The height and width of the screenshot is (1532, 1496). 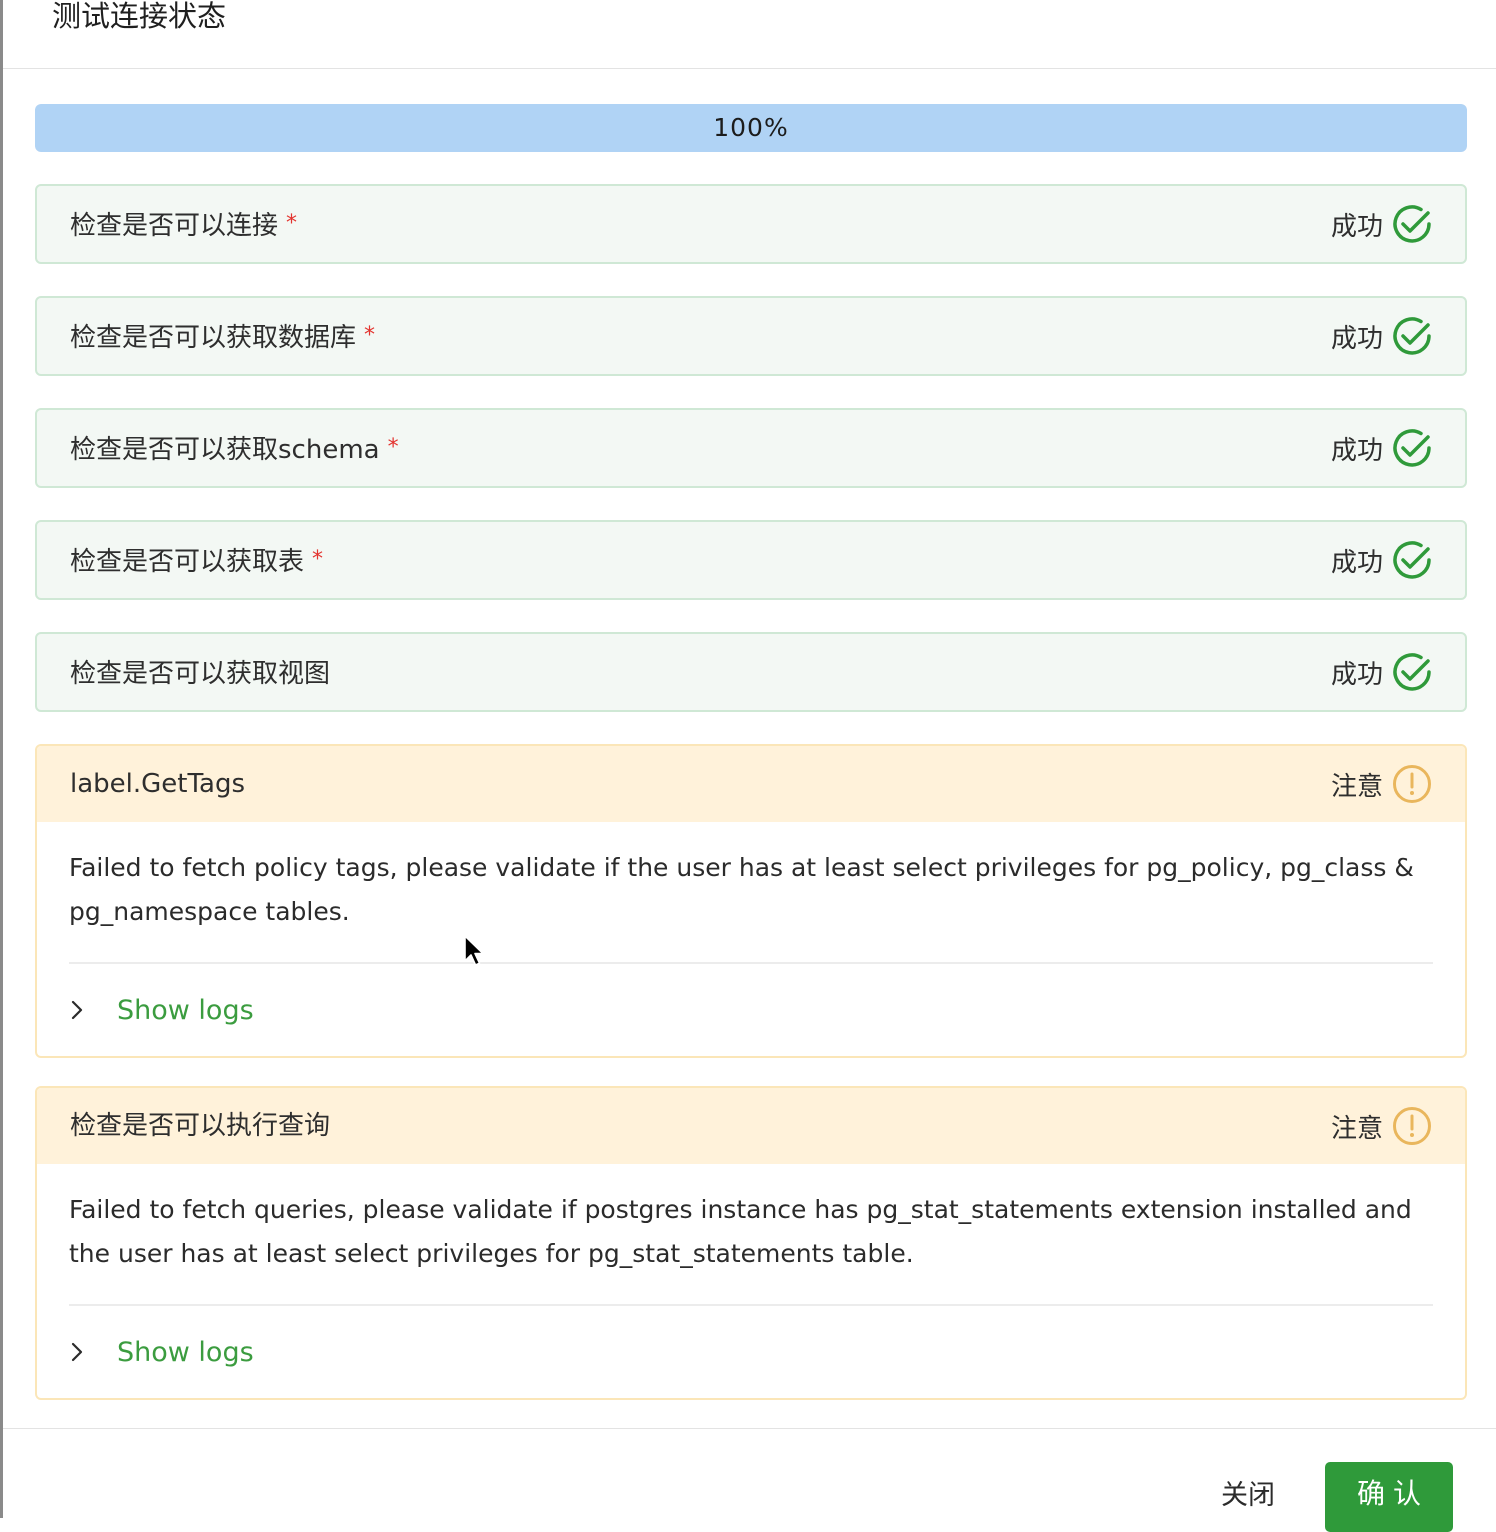 What do you see at coordinates (751, 560) in the screenshot?
I see `check-row-tables: 检查是否可以获取表 * 成功` at bounding box center [751, 560].